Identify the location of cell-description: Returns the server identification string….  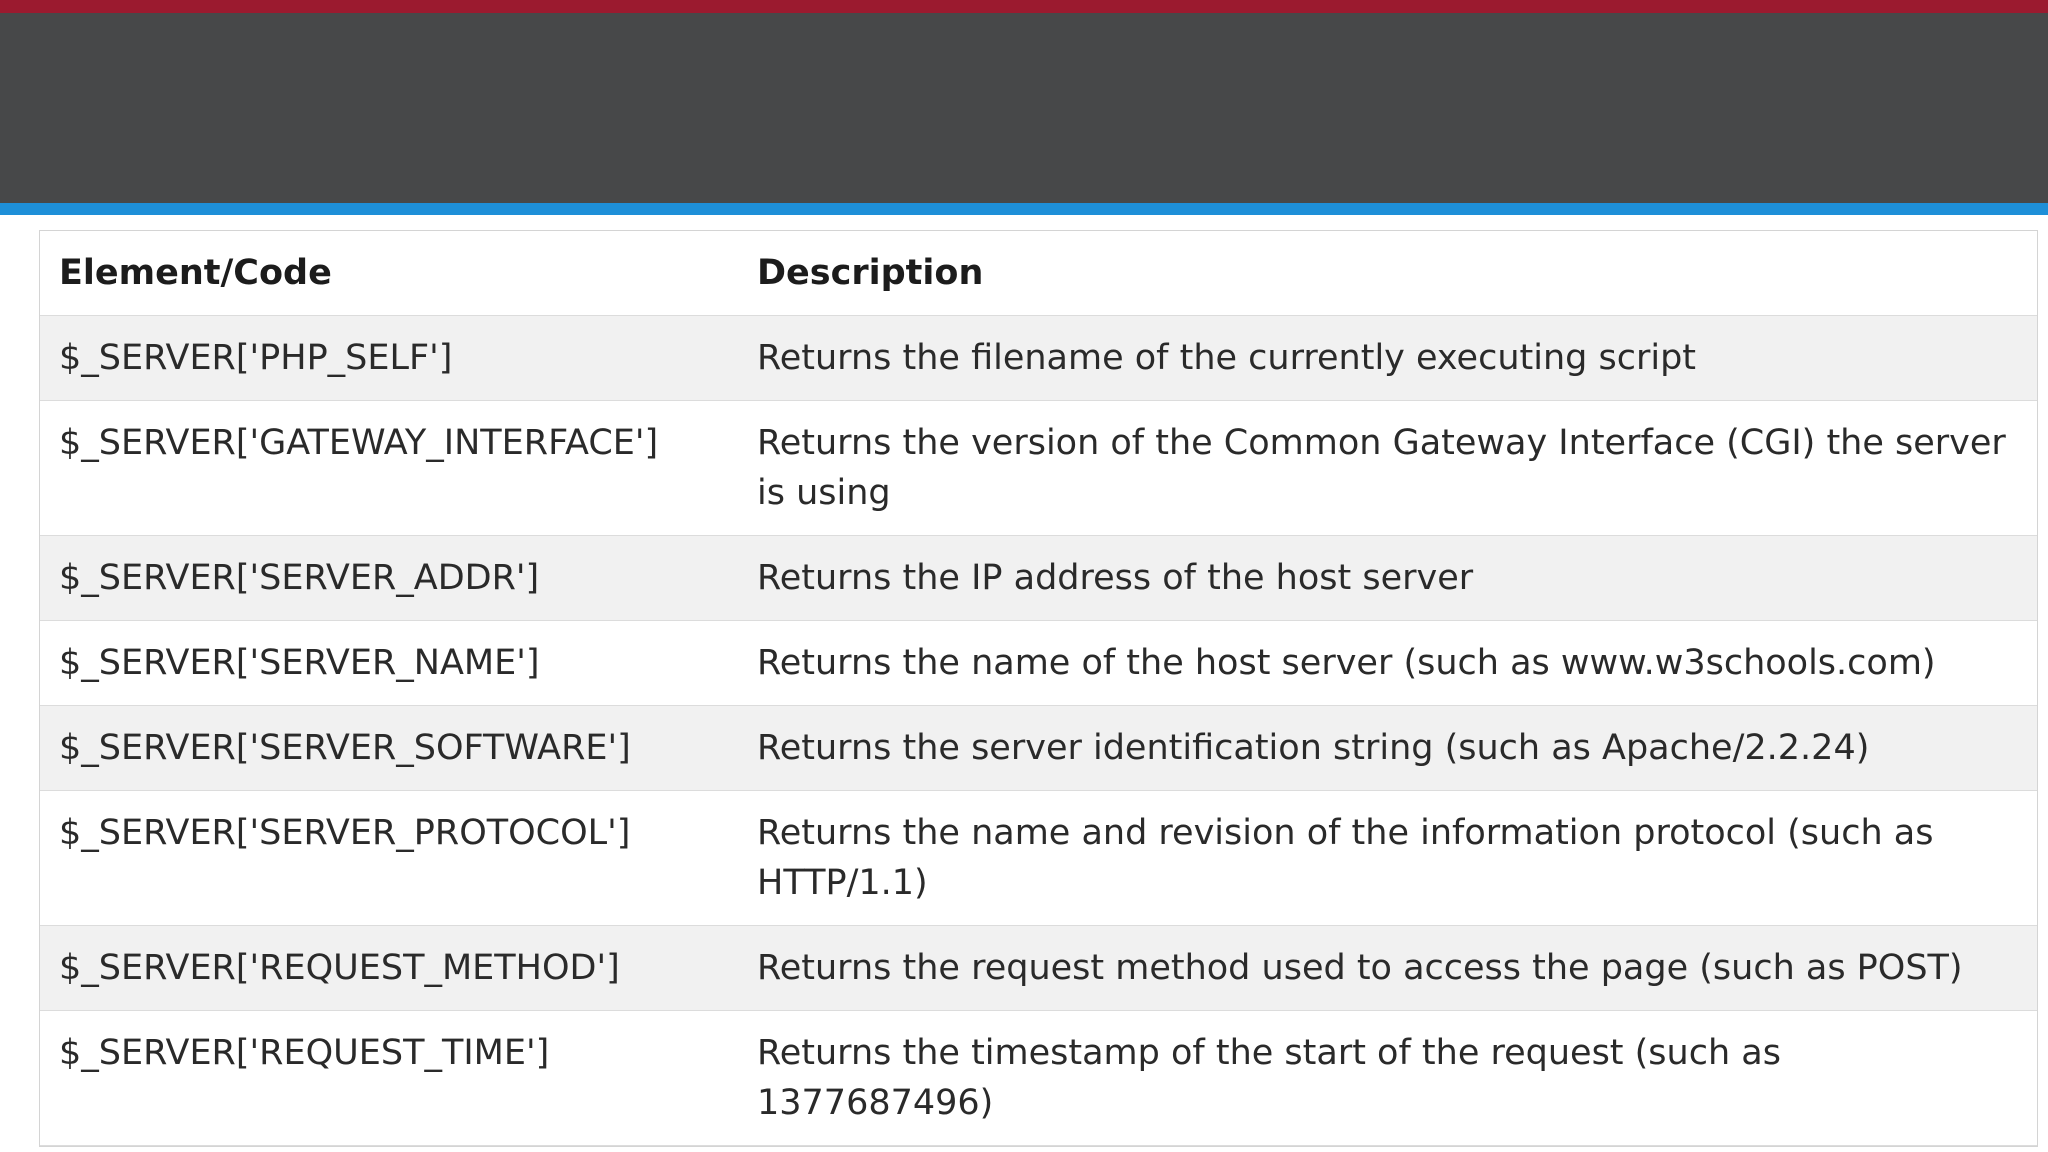
(1387, 748).